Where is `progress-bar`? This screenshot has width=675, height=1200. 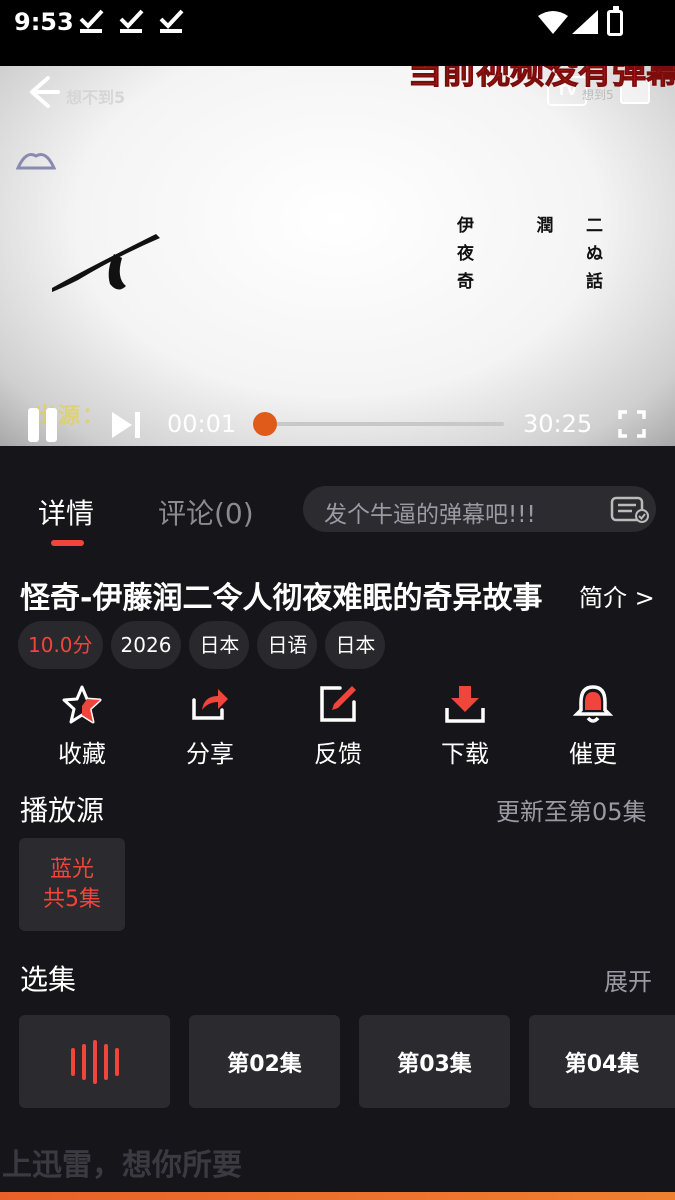 progress-bar is located at coordinates (383, 424).